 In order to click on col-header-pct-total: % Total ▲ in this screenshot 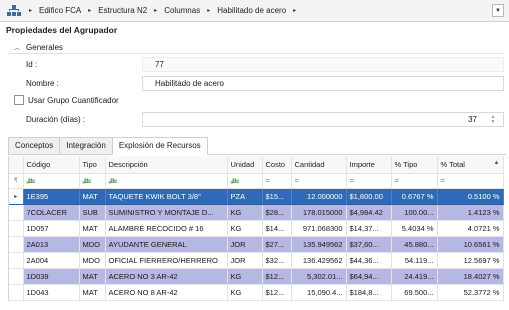, I will do `click(470, 165)`.